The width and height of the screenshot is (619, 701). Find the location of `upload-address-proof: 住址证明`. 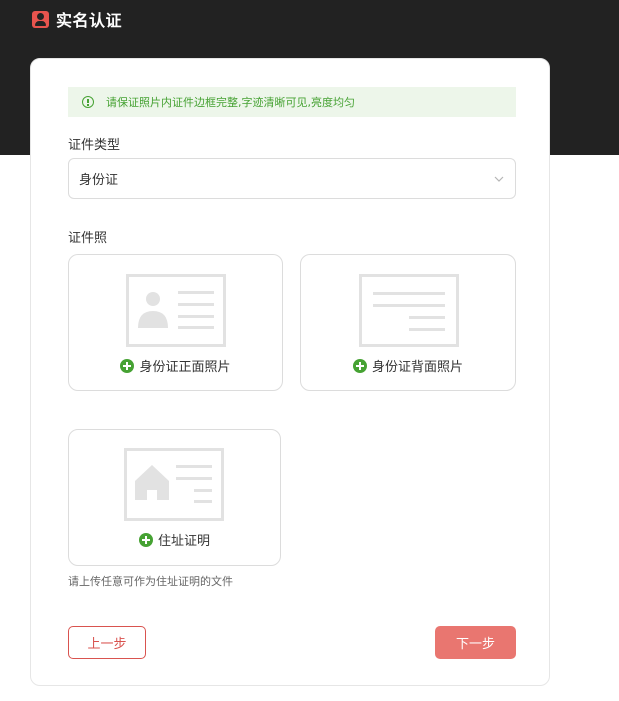

upload-address-proof: 住址证明 is located at coordinates (174, 497).